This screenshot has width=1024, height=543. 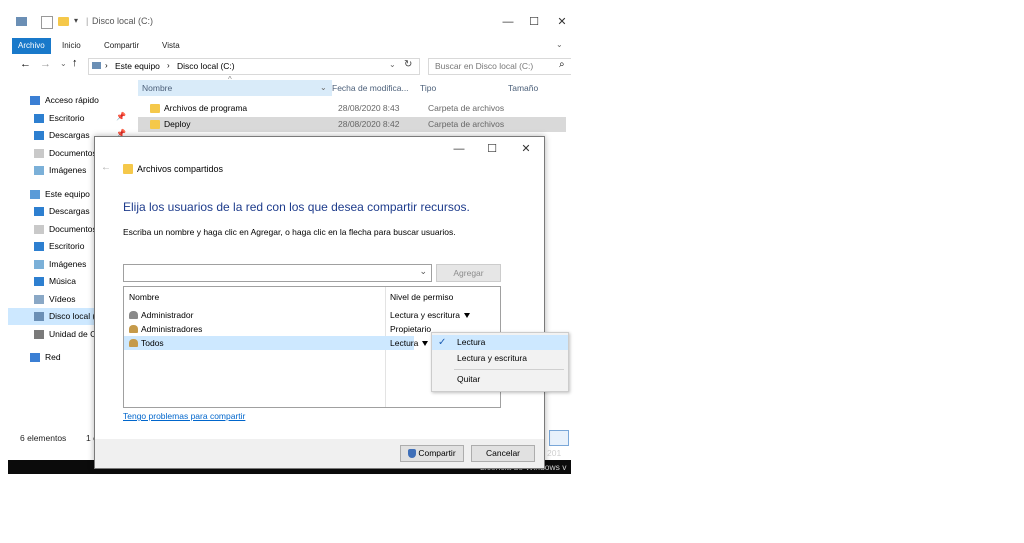 What do you see at coordinates (392, 64) in the screenshot?
I see `address-dropdown-icon: ⌄` at bounding box center [392, 64].